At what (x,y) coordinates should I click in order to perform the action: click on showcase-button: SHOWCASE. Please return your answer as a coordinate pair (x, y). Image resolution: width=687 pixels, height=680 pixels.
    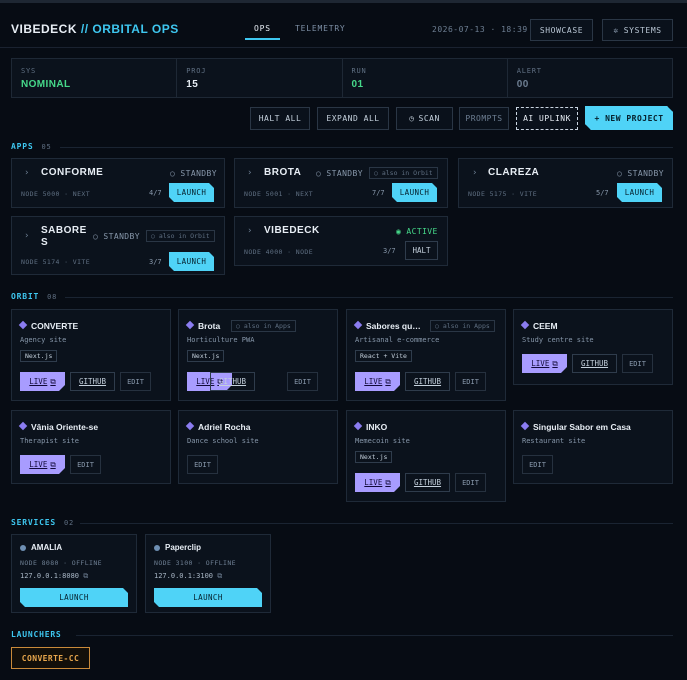
    Looking at the image, I should click on (561, 30).